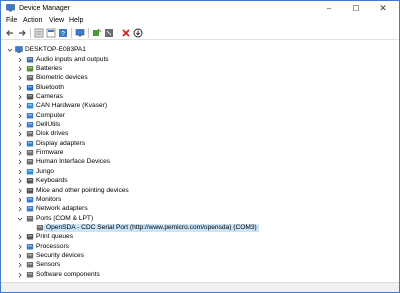 This screenshot has width=400, height=293. Describe the element at coordinates (72, 59) in the screenshot. I see `category-item-label: Audio inputs and outputs` at that location.